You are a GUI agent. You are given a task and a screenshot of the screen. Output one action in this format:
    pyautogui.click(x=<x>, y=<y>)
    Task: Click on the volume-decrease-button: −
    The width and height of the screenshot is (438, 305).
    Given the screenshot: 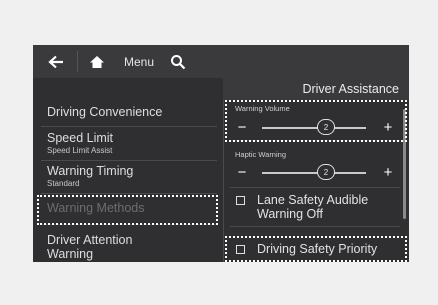 What is the action you would take?
    pyautogui.click(x=242, y=127)
    